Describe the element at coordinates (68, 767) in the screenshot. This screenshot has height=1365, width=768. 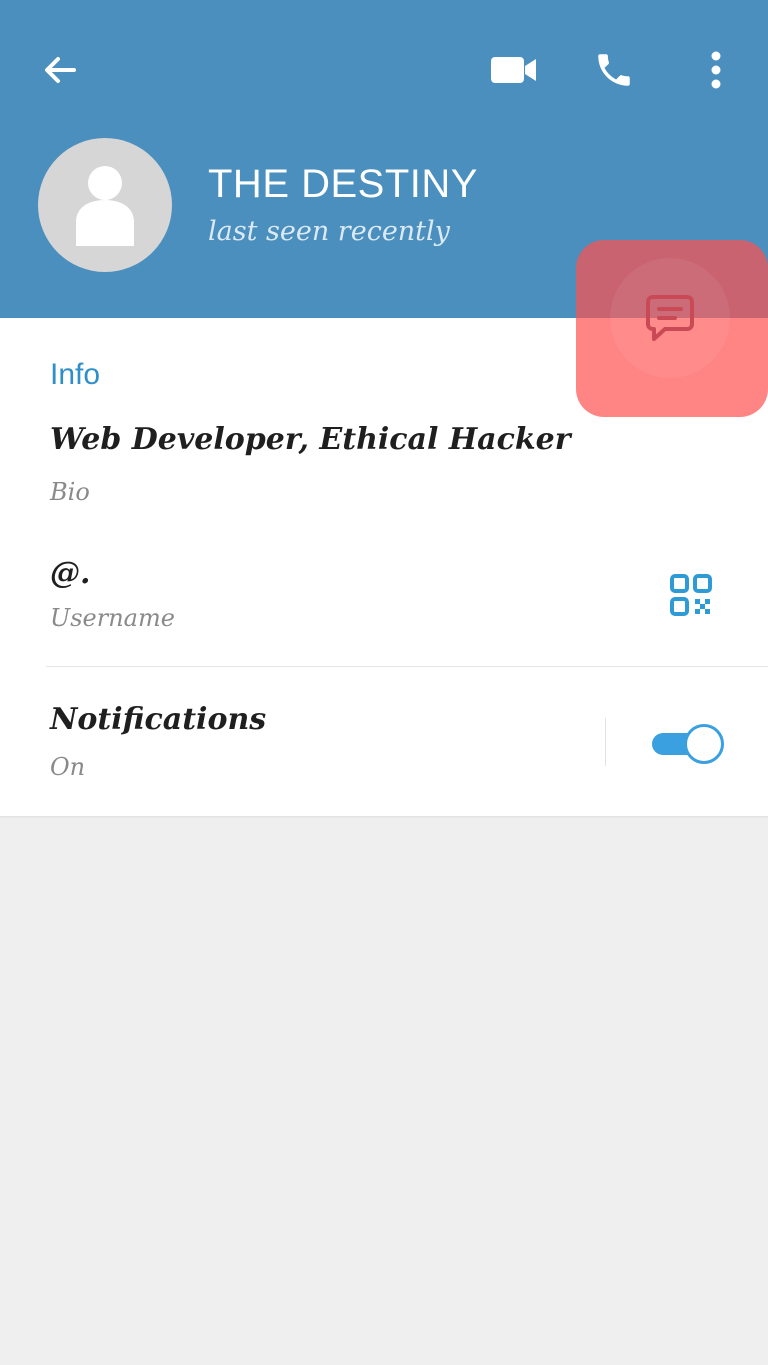
I see `notifications-status: On` at that location.